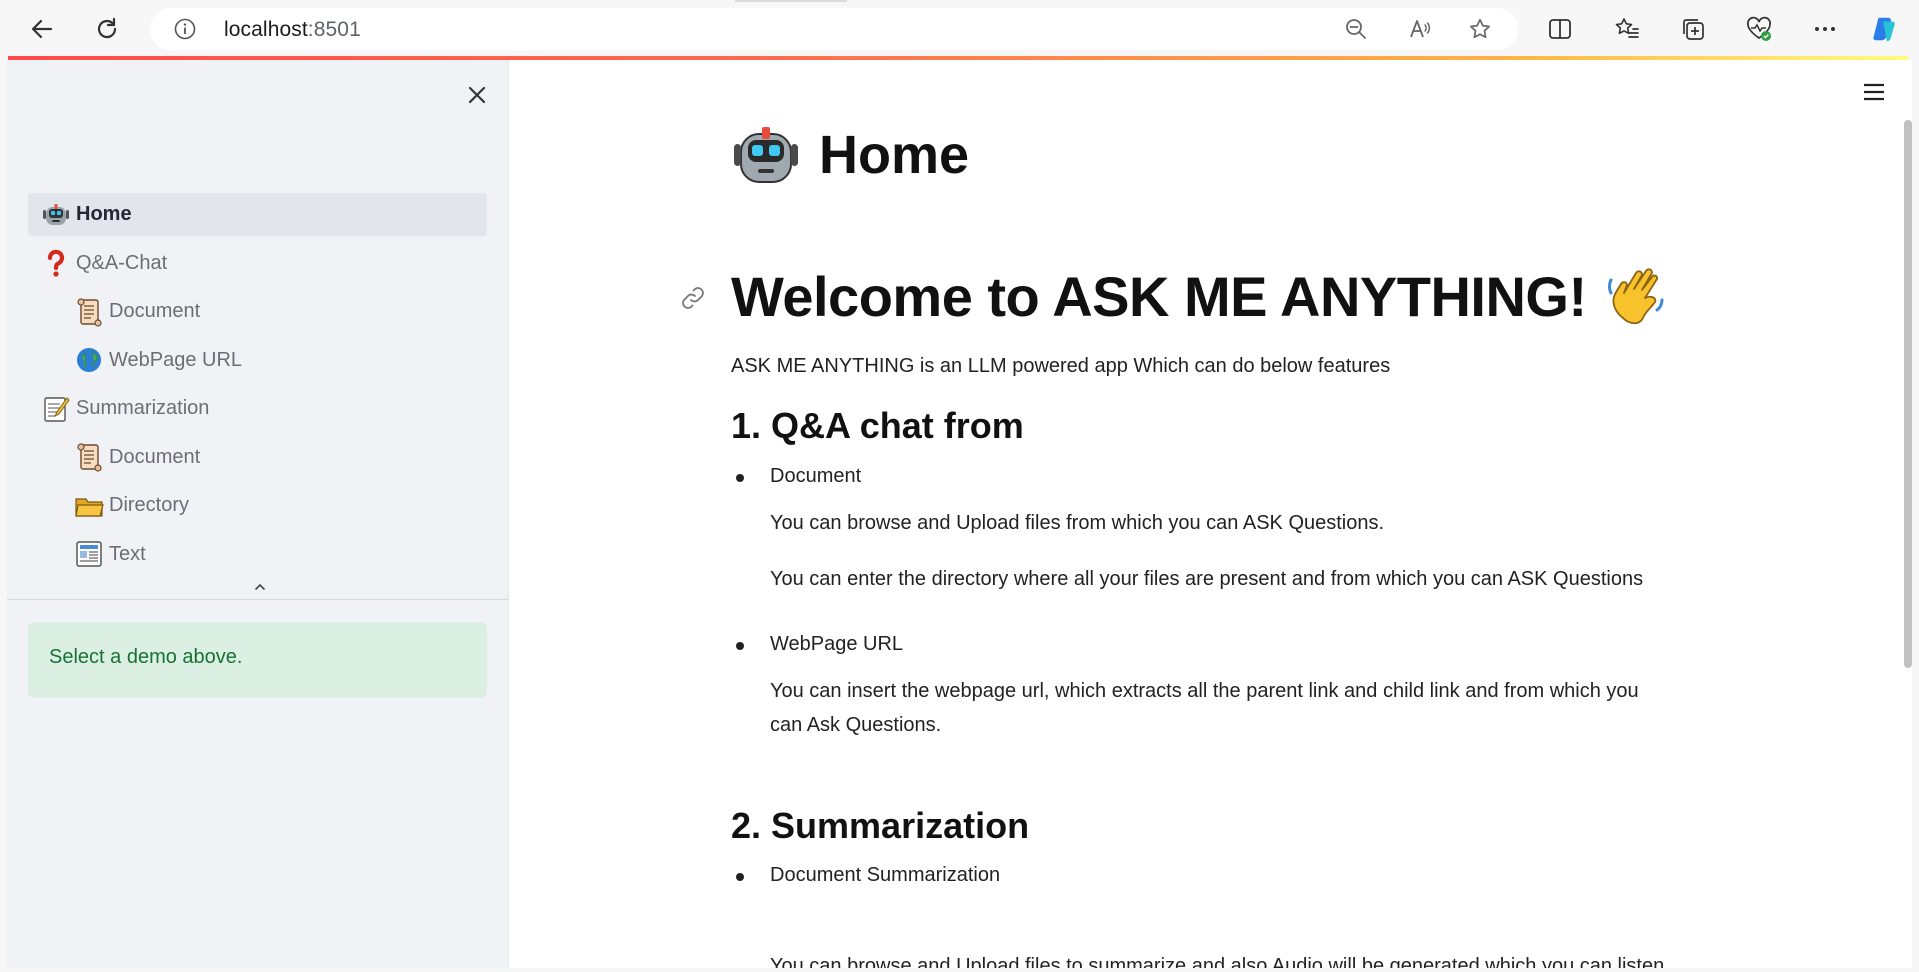 This screenshot has height=972, width=1919. I want to click on info-alert: Select a demo above., so click(257, 660).